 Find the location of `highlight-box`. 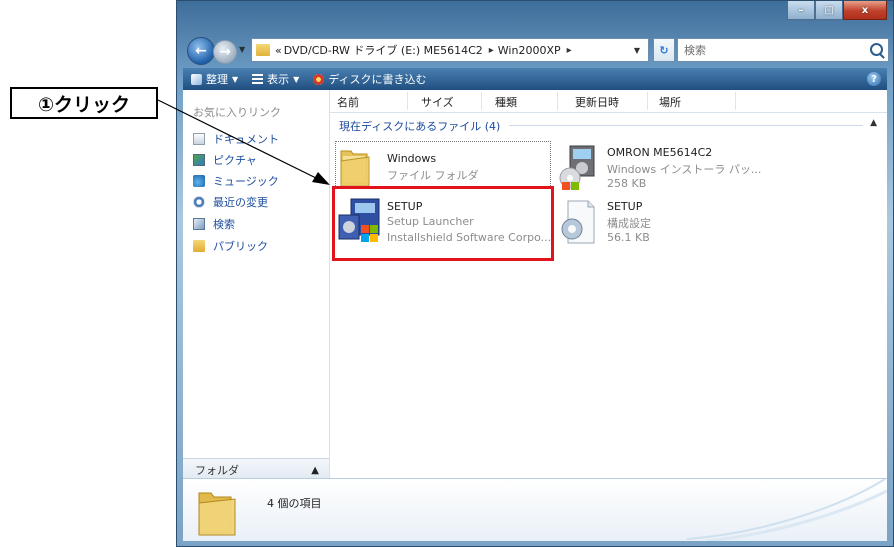

highlight-box is located at coordinates (443, 223).